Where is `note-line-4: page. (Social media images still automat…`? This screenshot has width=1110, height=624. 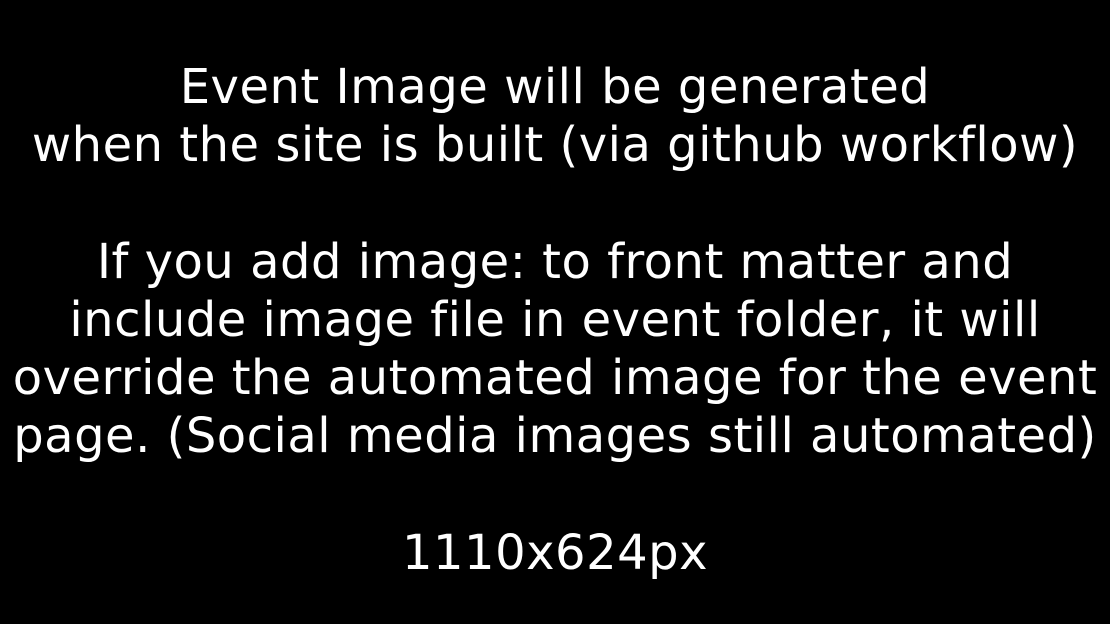 note-line-4: page. (Social media images still automat… is located at coordinates (555, 436).